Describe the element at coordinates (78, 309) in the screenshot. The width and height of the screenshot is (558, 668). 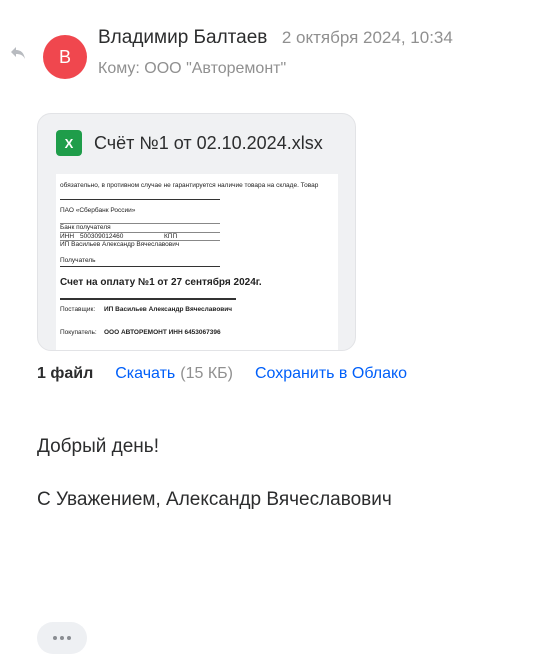
I see `preview-supplier-label: Поставщик:` at that location.